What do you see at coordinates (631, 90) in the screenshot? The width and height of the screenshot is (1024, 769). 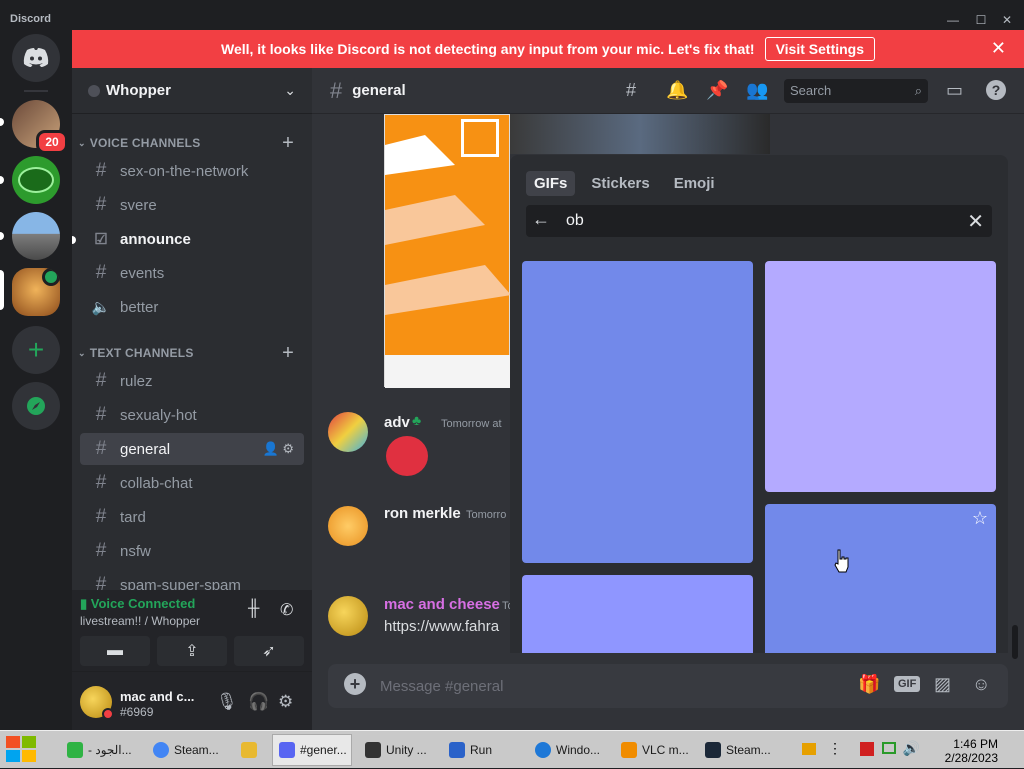 I see `threads-icon: #` at bounding box center [631, 90].